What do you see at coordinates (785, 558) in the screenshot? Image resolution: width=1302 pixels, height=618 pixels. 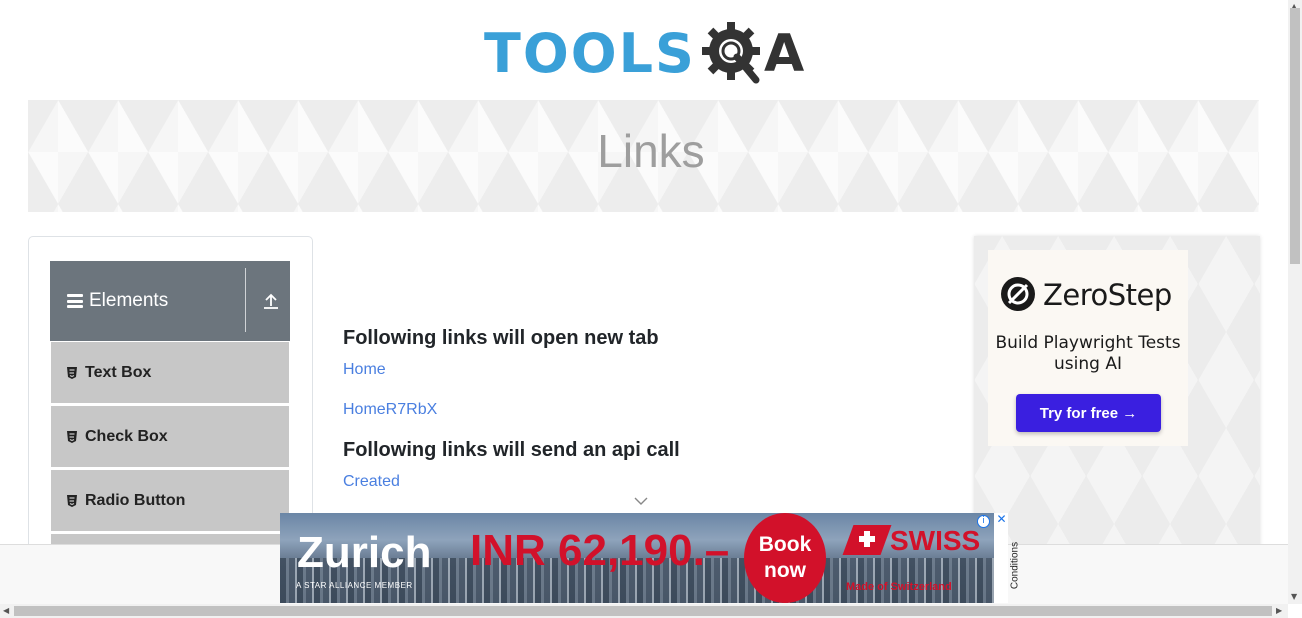 I see `book-now-button: Book now` at bounding box center [785, 558].